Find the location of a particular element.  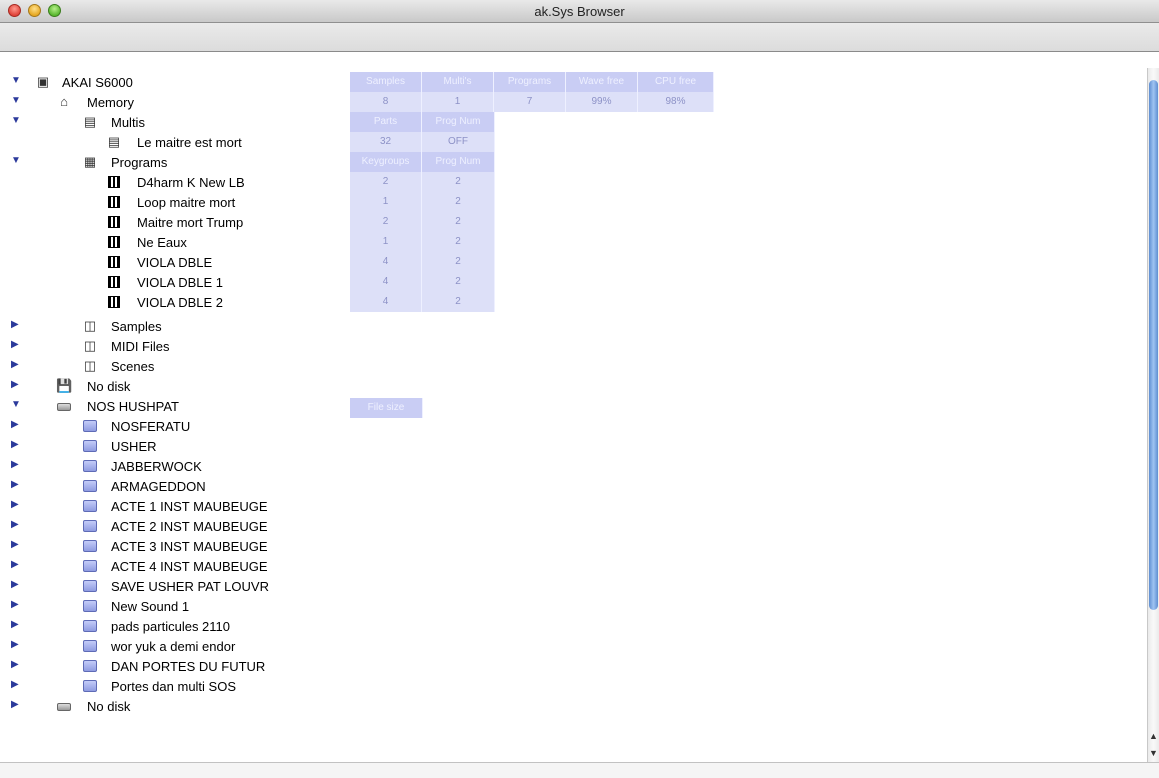

tree-row-program: D4harm K New LB is located at coordinates (170, 182).